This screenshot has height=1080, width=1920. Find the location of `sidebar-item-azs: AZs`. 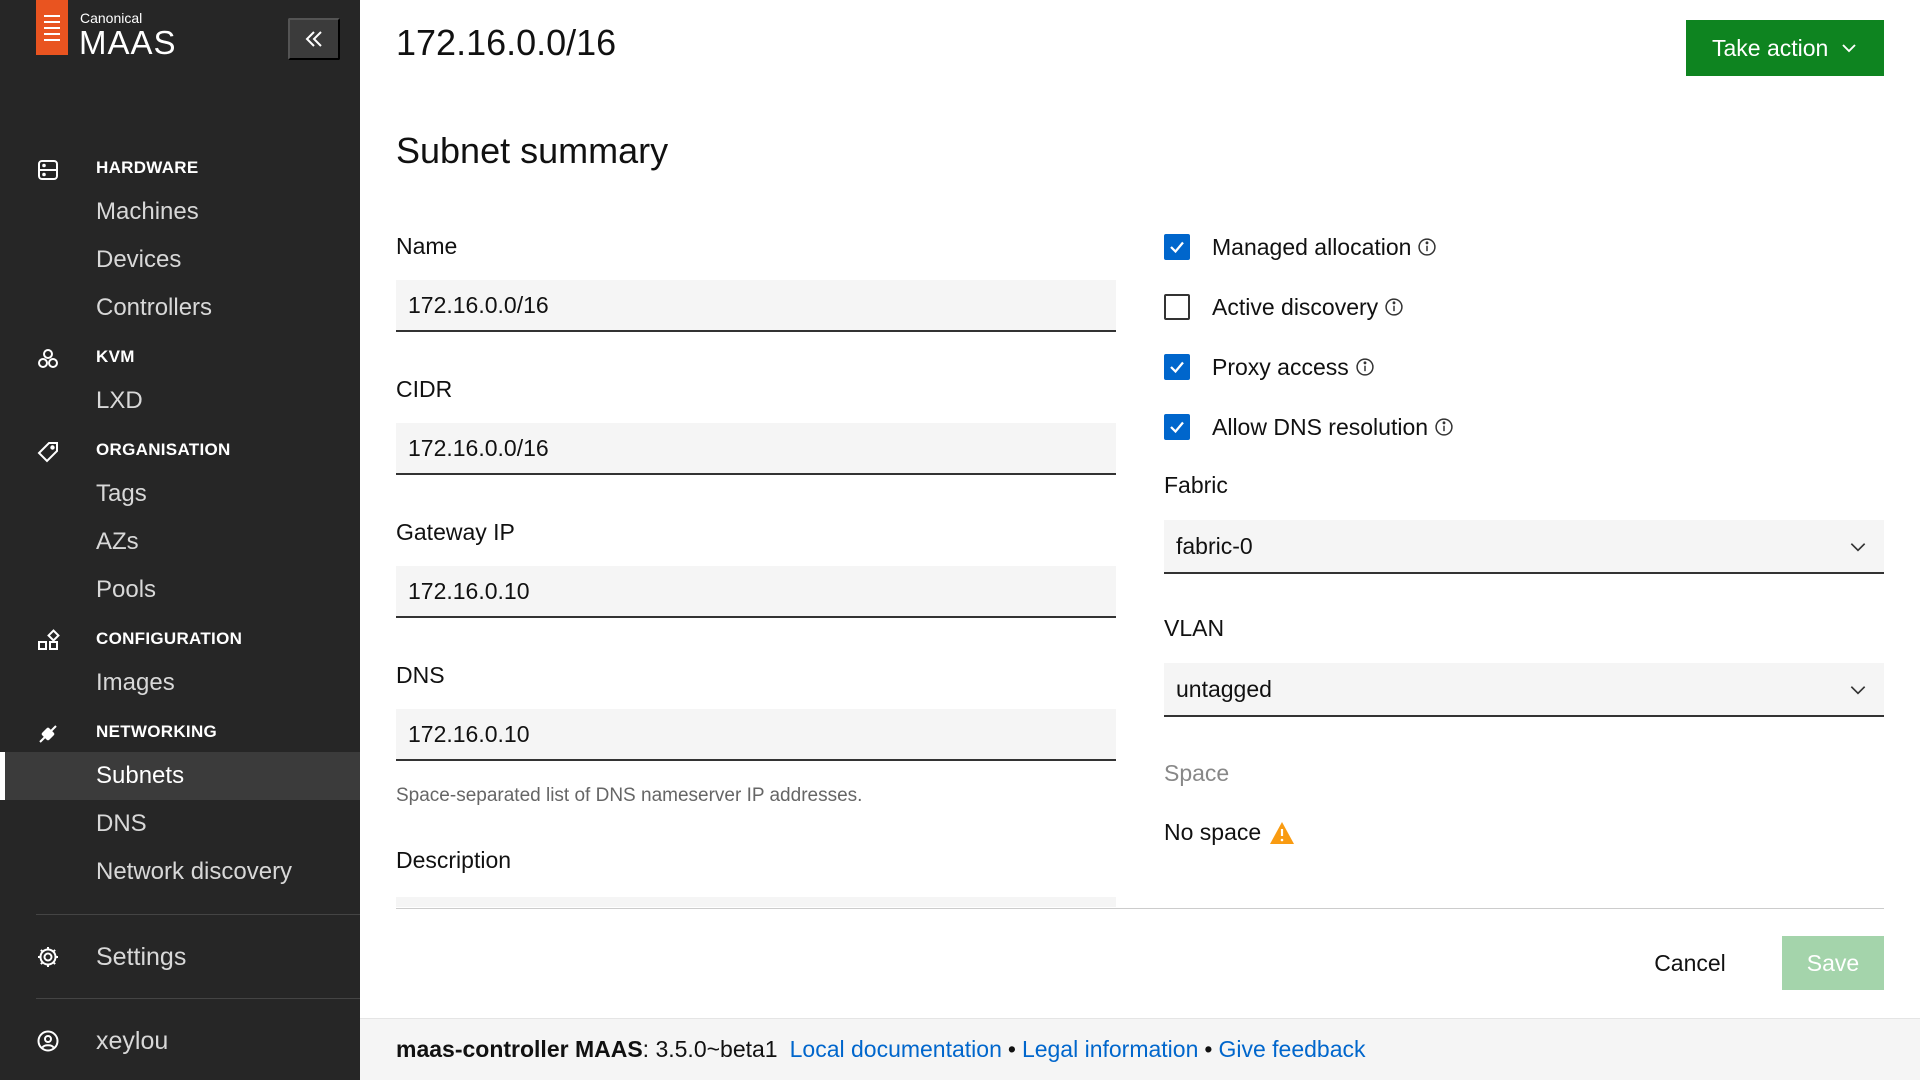

sidebar-item-azs: AZs is located at coordinates (180, 542).